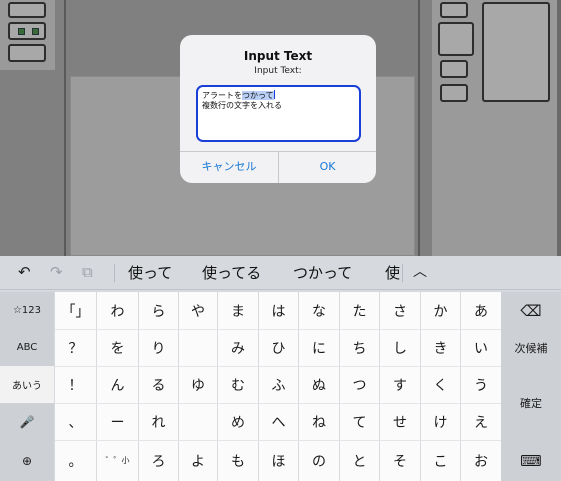  I want to click on prediction-item: 使, so click(392, 272).